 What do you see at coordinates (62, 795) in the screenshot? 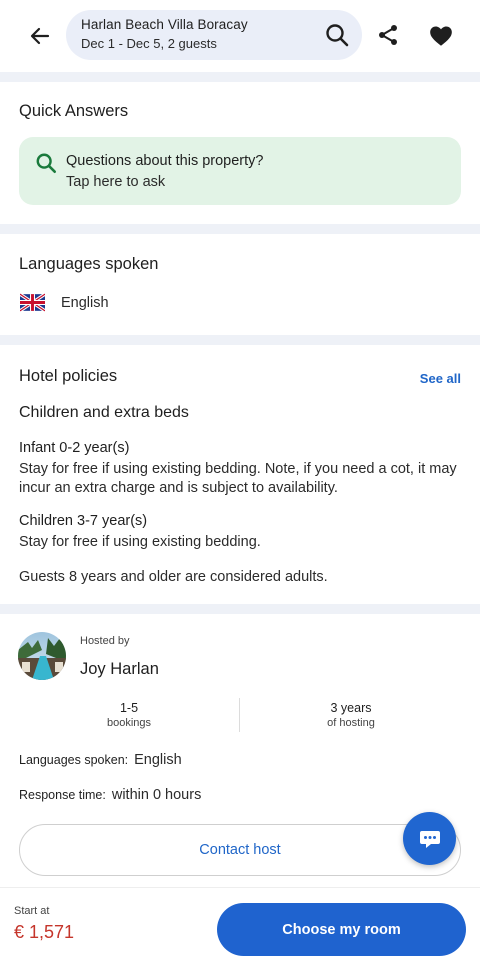
I see `response-time-label: Response time:` at bounding box center [62, 795].